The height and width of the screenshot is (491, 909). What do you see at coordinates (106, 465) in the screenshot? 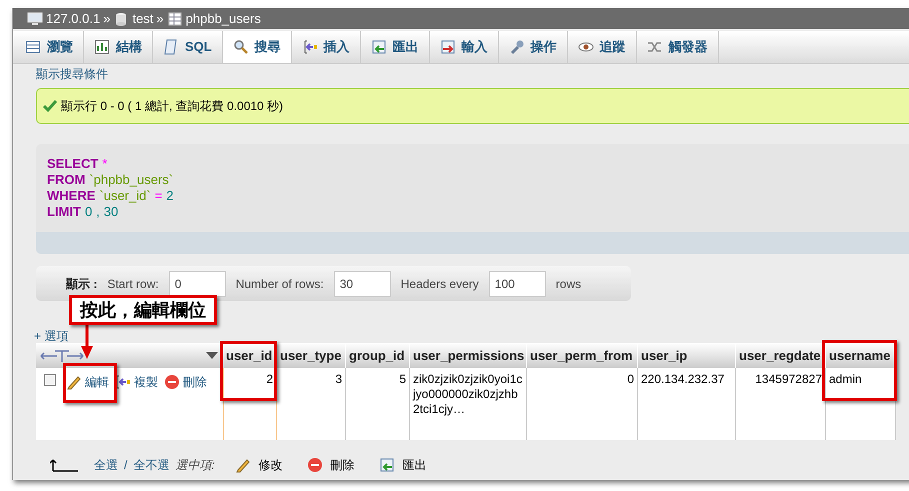
I see `select-all-link: 全選` at bounding box center [106, 465].